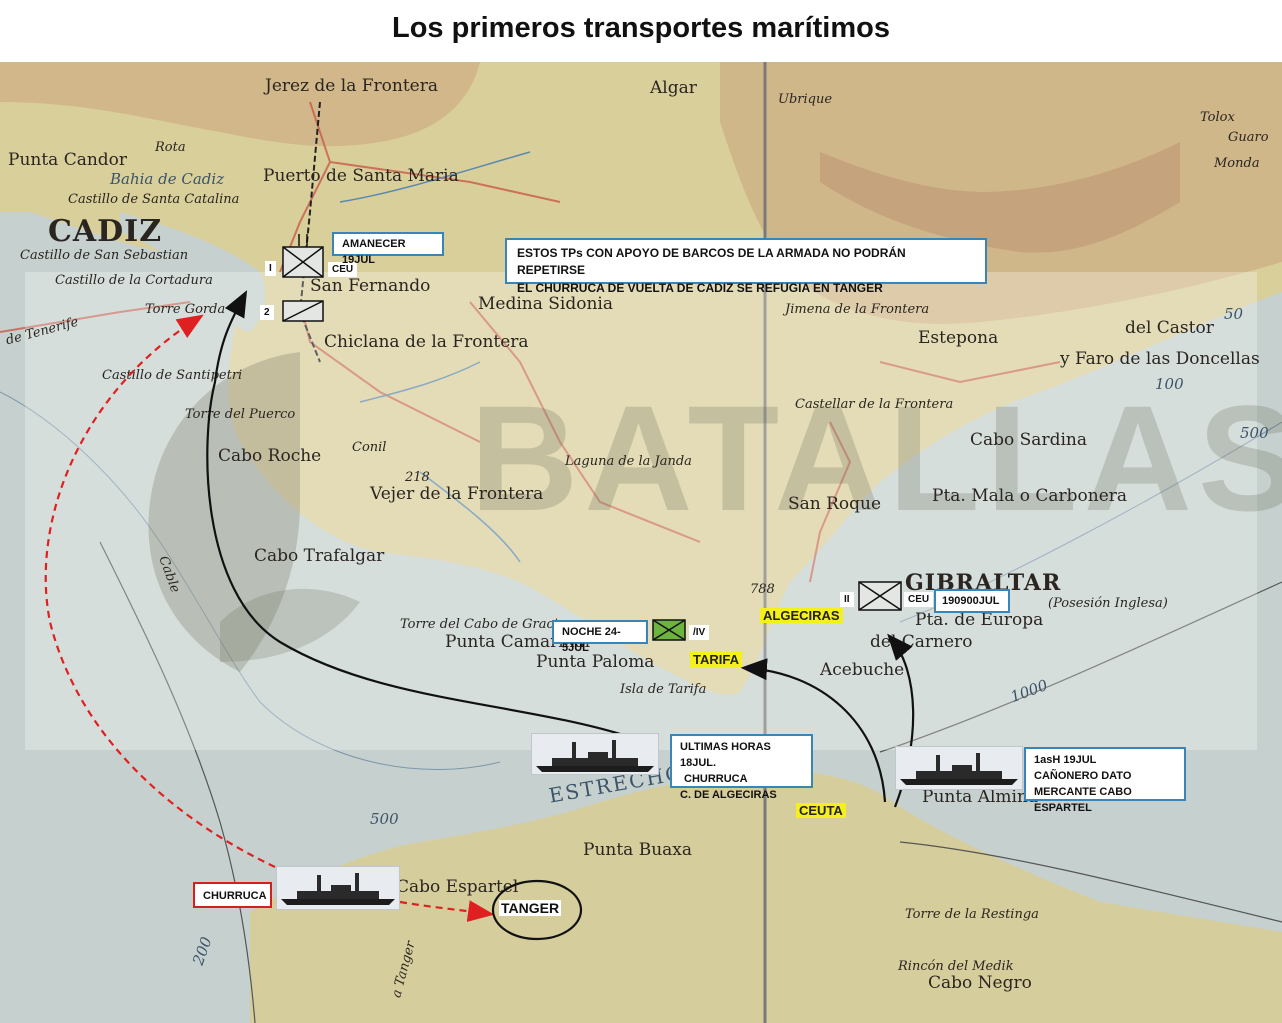 This screenshot has width=1282, height=1023. I want to click on route-churruca-tanger, so click(447, 911).